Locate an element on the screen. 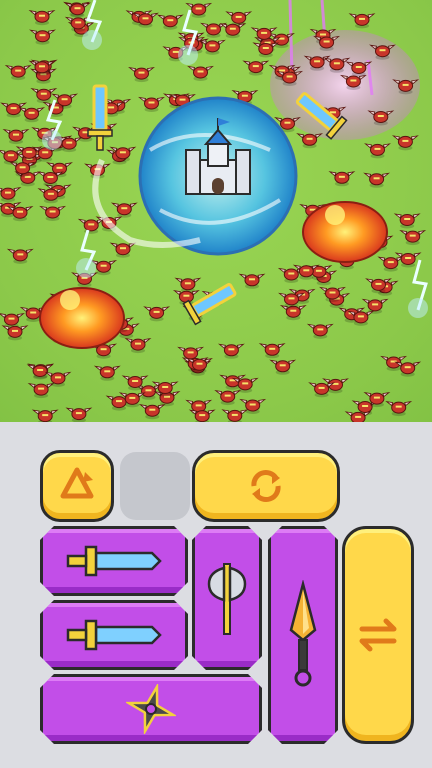 Image resolution: width=432 pixels, height=768 pixels. tray-crenellation is located at coordinates (216, 433).